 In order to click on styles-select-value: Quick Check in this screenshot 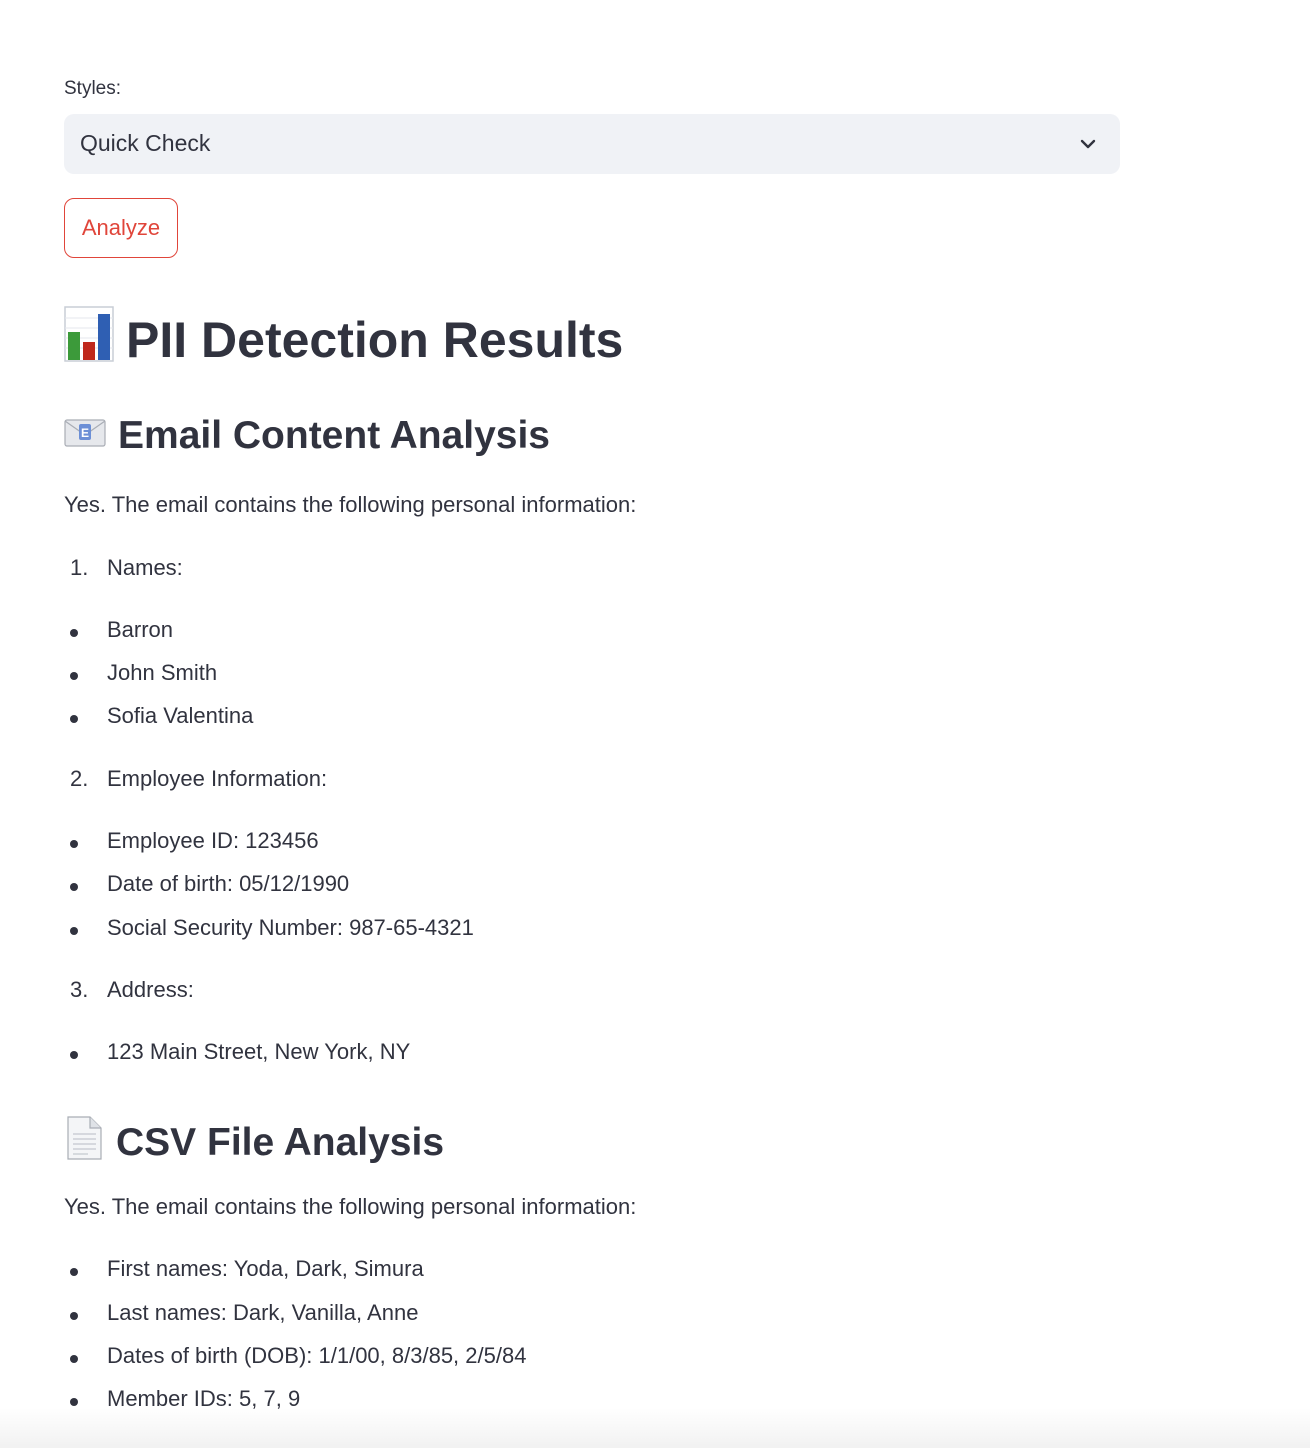, I will do `click(145, 143)`.